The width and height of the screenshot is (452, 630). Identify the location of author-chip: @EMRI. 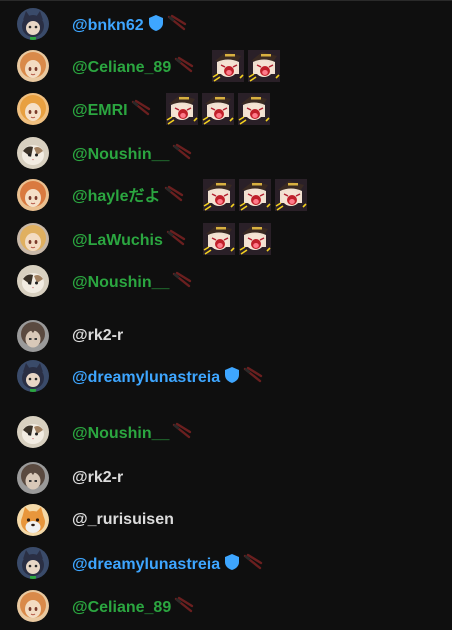
(111, 111).